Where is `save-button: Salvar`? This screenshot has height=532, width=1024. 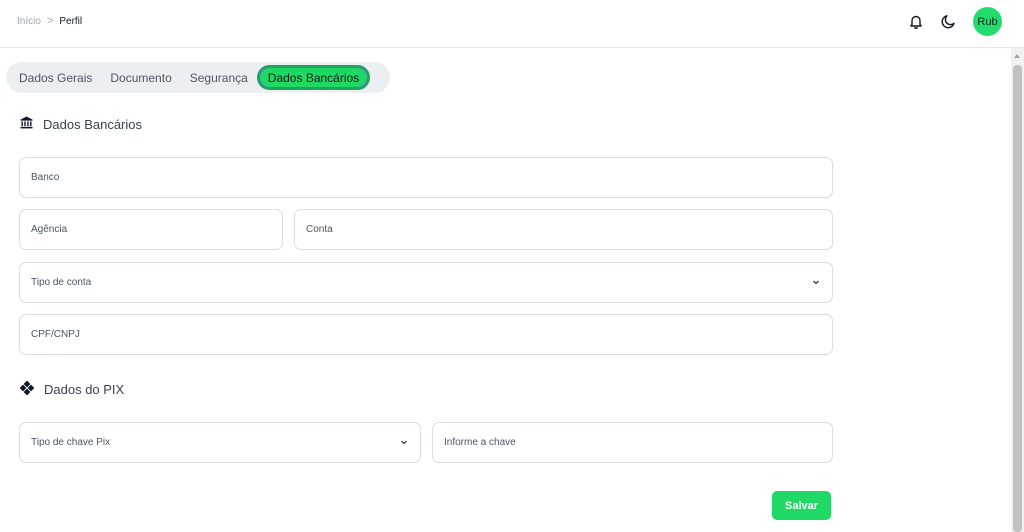
save-button: Salvar is located at coordinates (801, 505).